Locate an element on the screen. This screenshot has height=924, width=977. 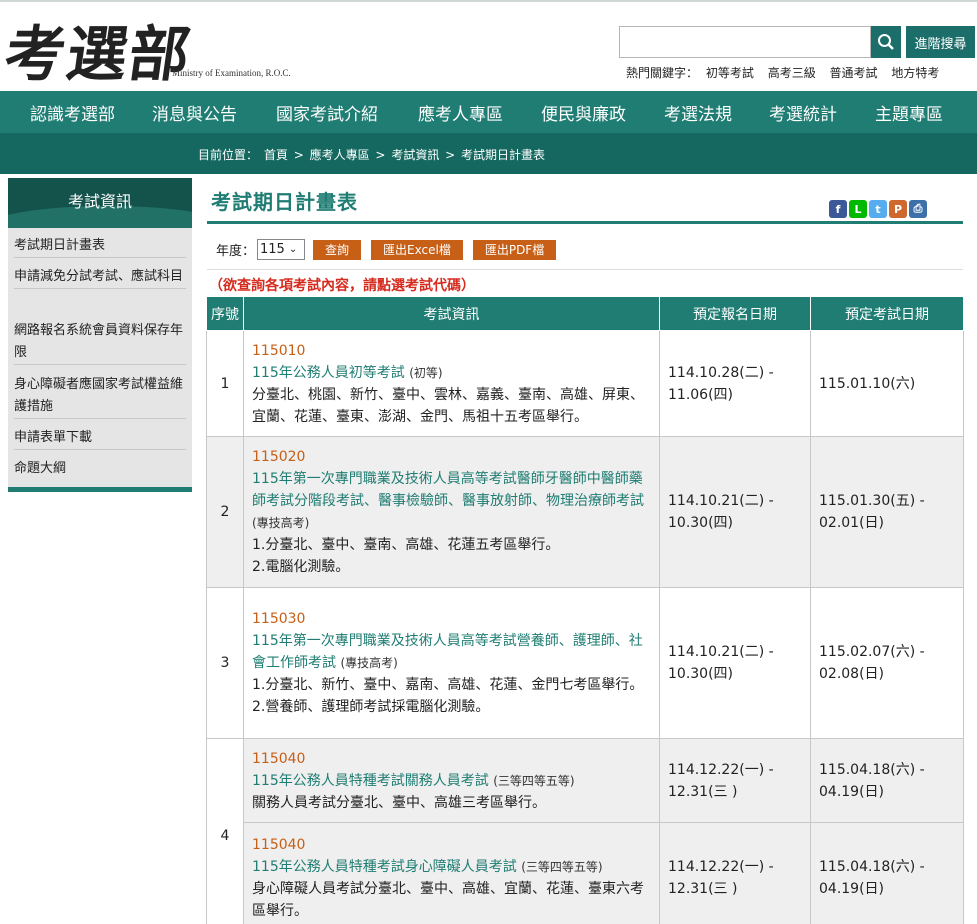
nav-item-statistics: 考選統計 is located at coordinates (803, 112).